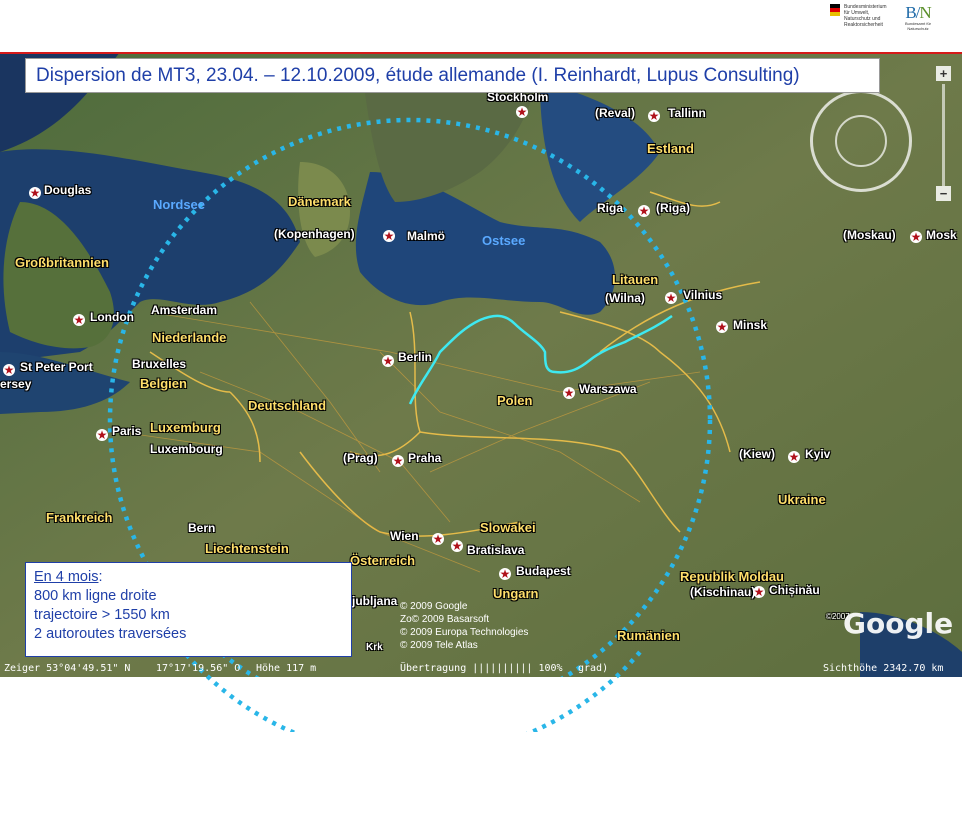 Image resolution: width=962 pixels, height=813 pixels. I want to click on sea-label: Ostsee, so click(504, 240).